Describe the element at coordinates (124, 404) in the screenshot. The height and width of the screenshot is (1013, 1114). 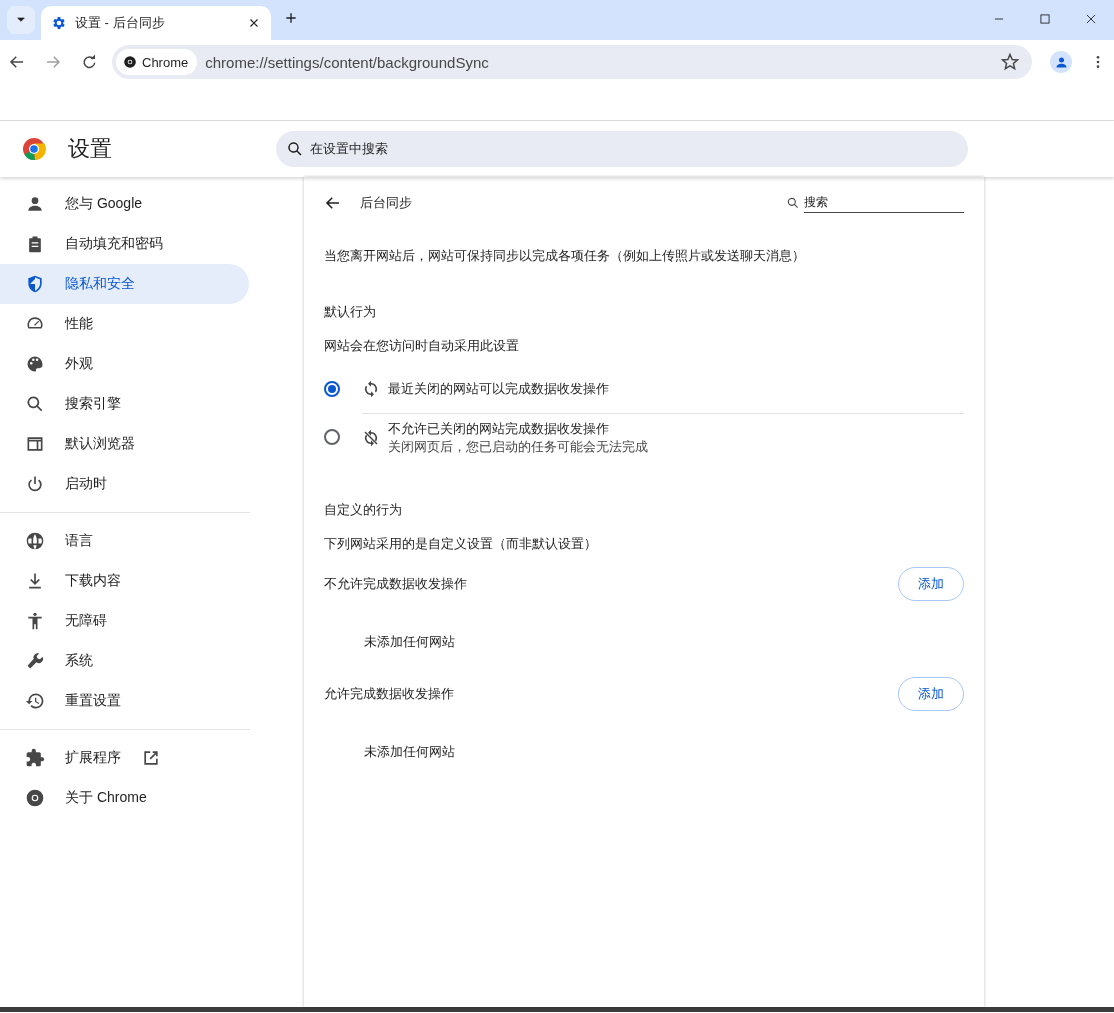
I see `sidebar-item: 搜索引擎` at that location.